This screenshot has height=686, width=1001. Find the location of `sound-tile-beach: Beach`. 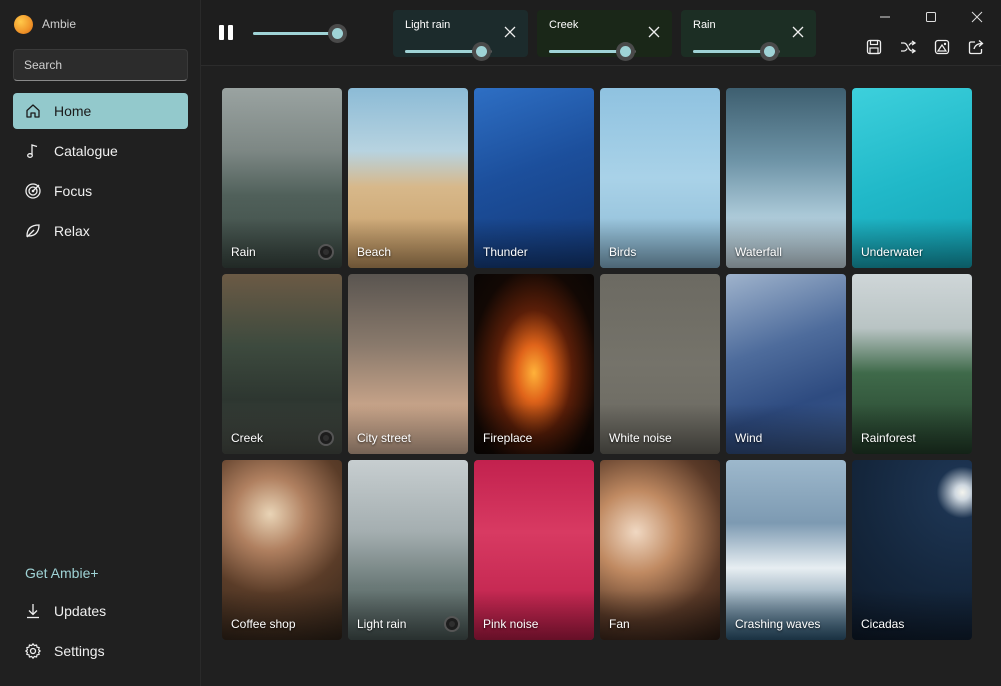

sound-tile-beach: Beach is located at coordinates (408, 178).